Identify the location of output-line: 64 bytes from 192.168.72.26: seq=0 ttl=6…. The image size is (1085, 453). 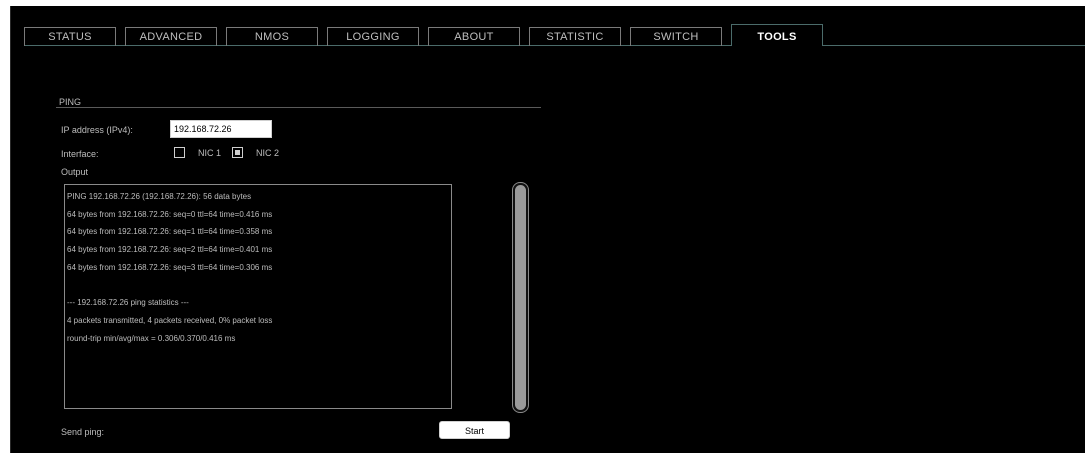
(170, 214).